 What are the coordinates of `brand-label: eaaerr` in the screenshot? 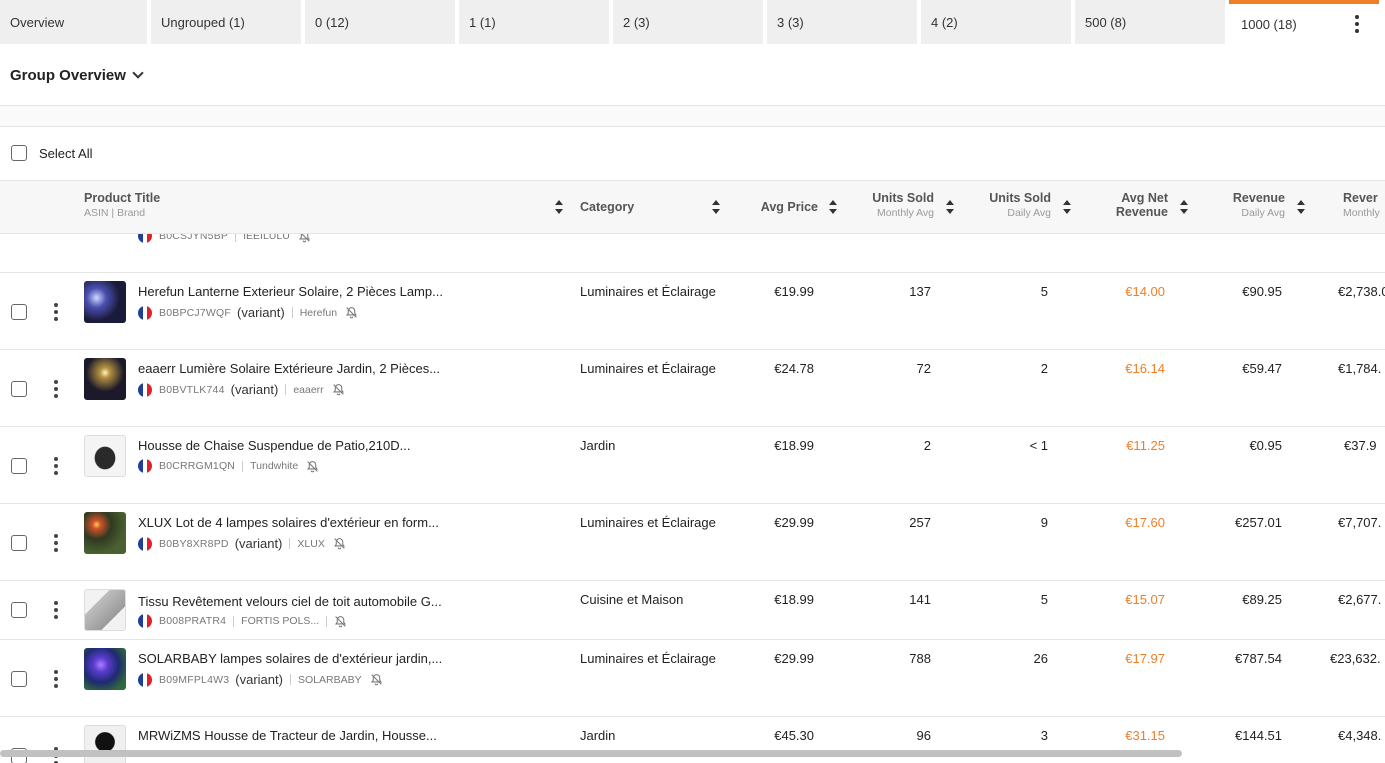 It's located at (308, 389).